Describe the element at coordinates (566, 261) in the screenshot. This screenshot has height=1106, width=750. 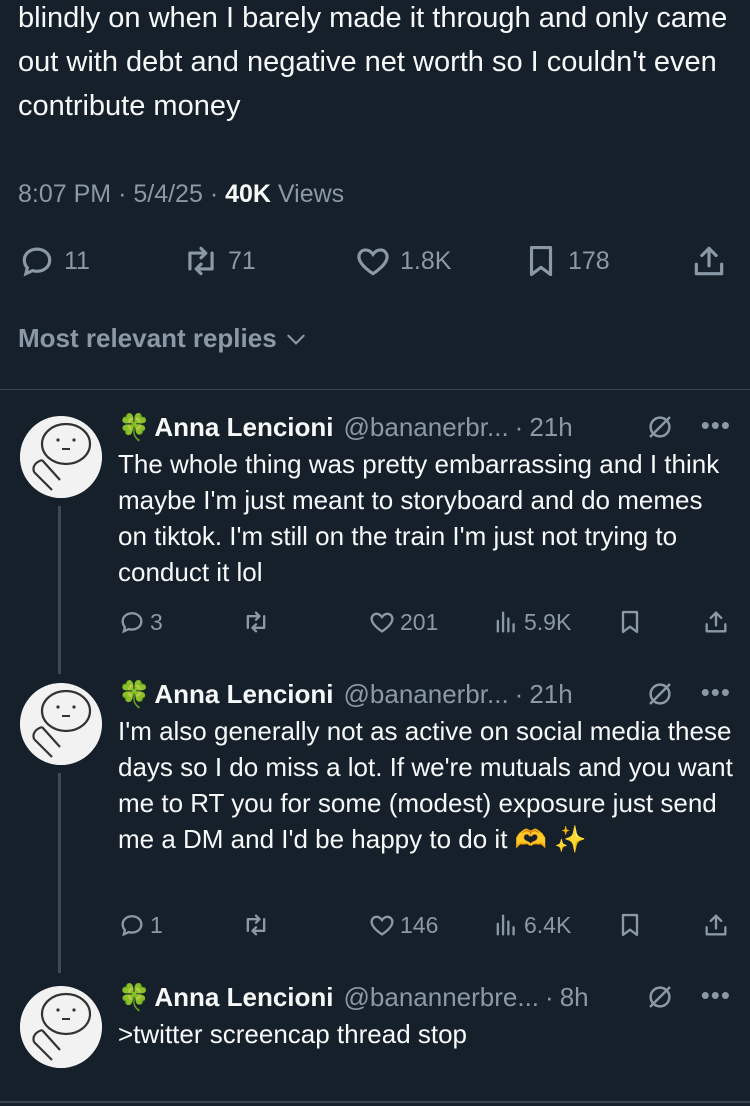
I see `bookmark-button: 178` at that location.